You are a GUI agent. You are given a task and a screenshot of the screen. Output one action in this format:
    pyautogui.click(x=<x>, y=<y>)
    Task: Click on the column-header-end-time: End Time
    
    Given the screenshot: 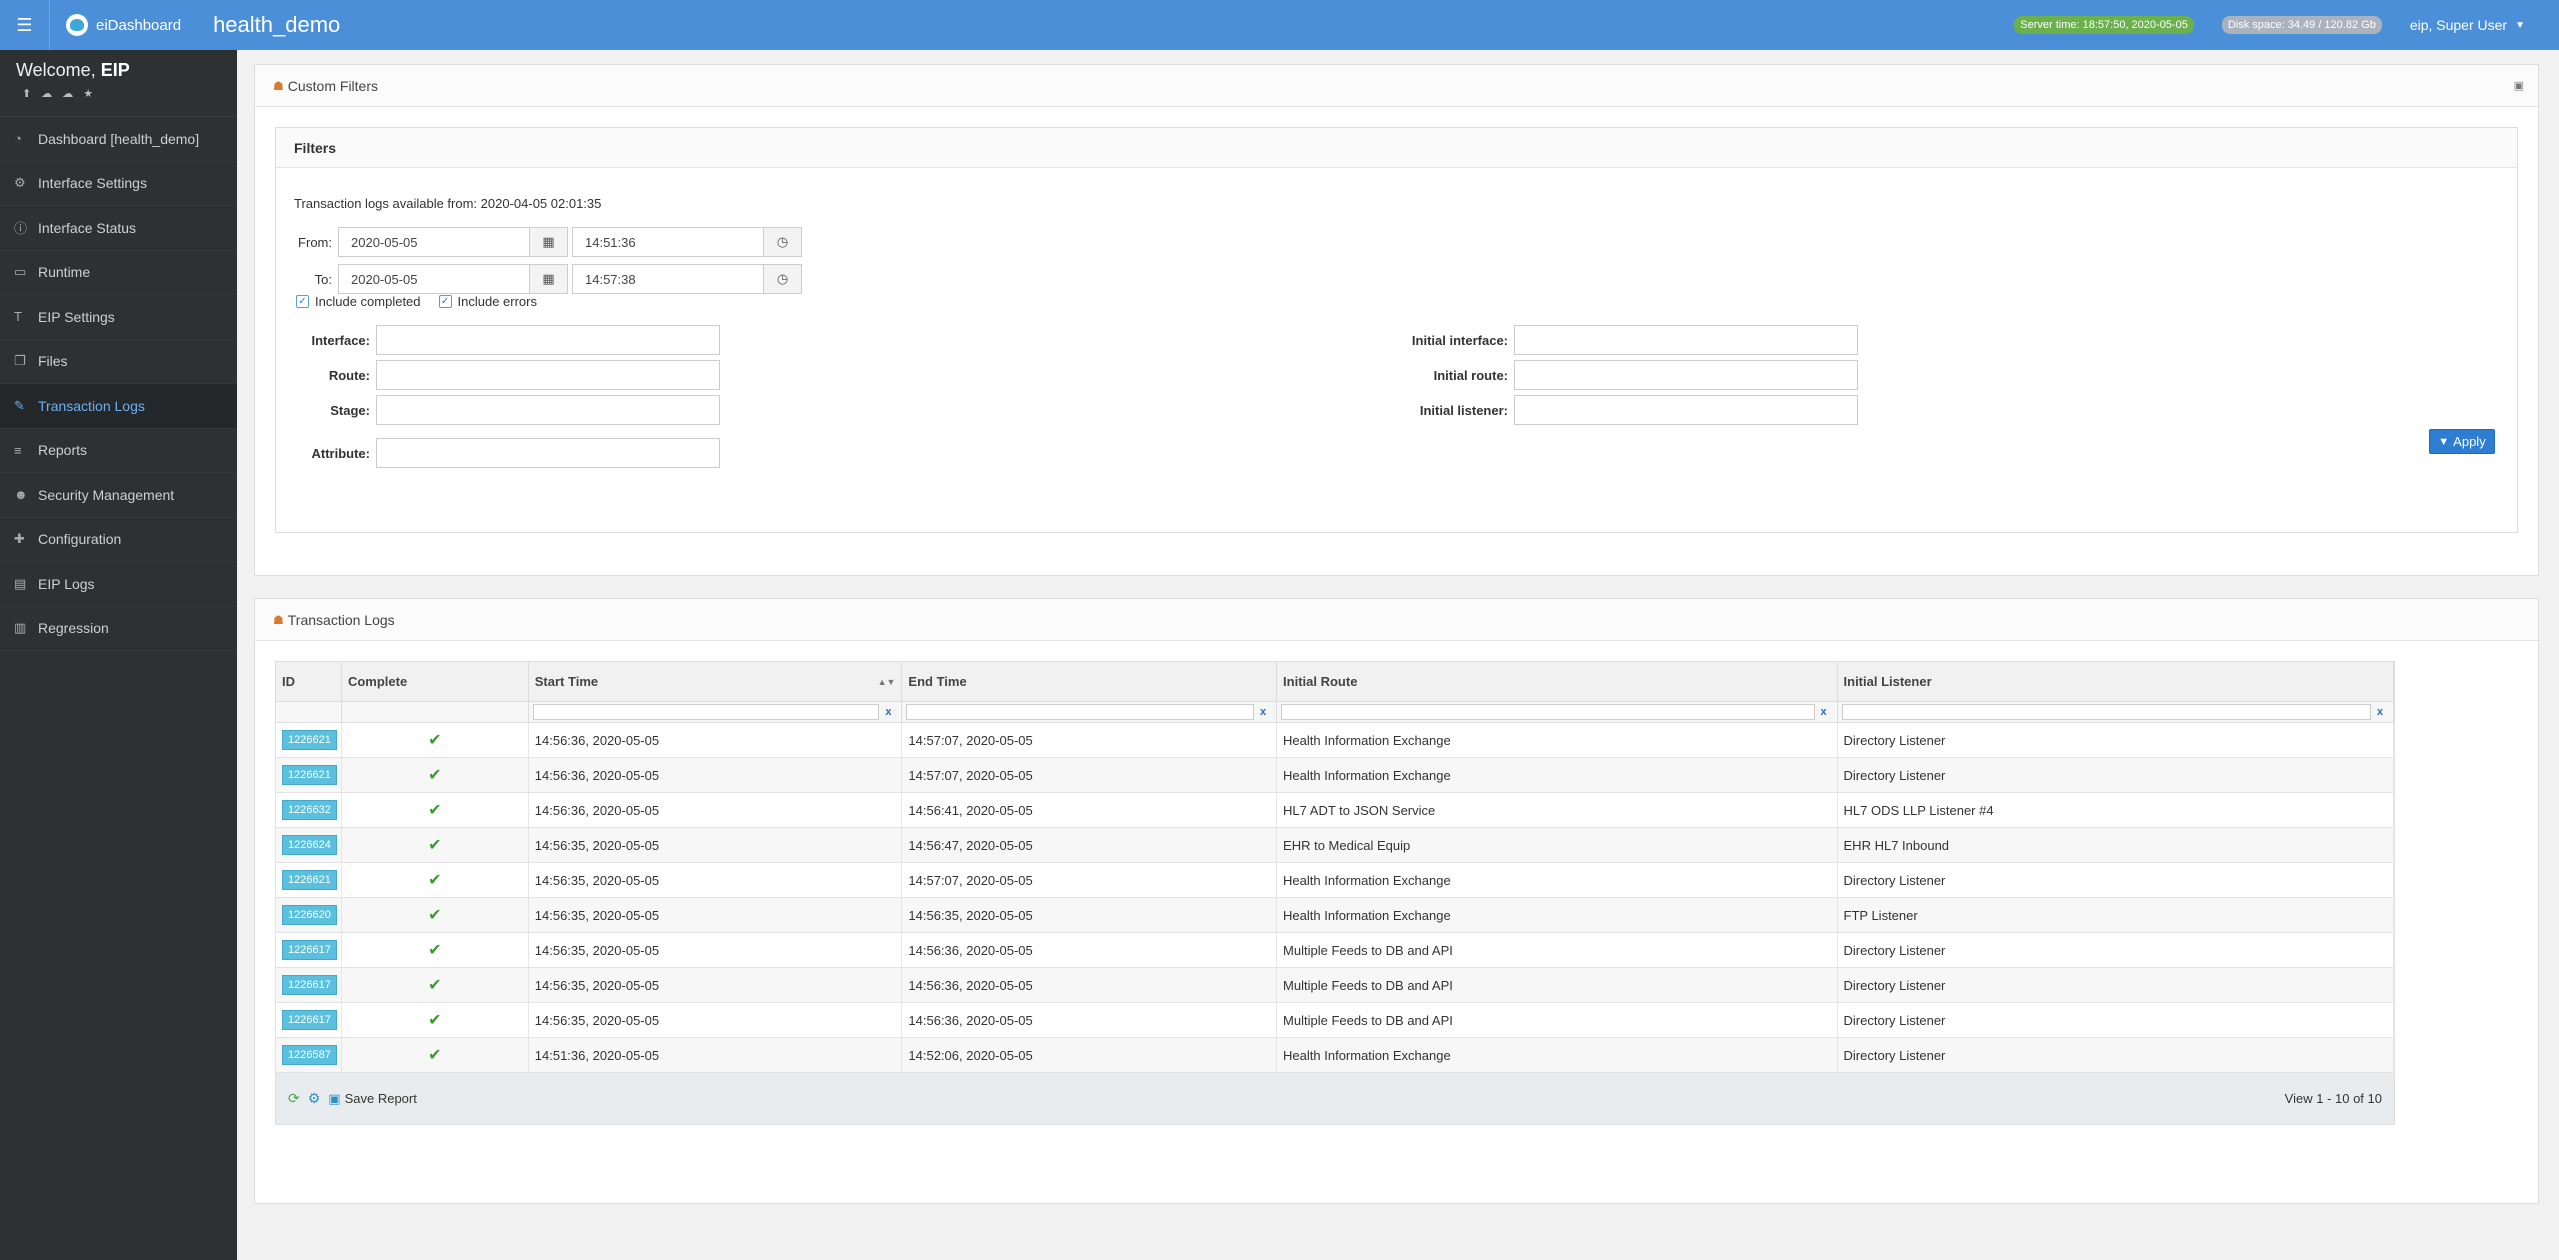 What is the action you would take?
    pyautogui.click(x=1090, y=681)
    